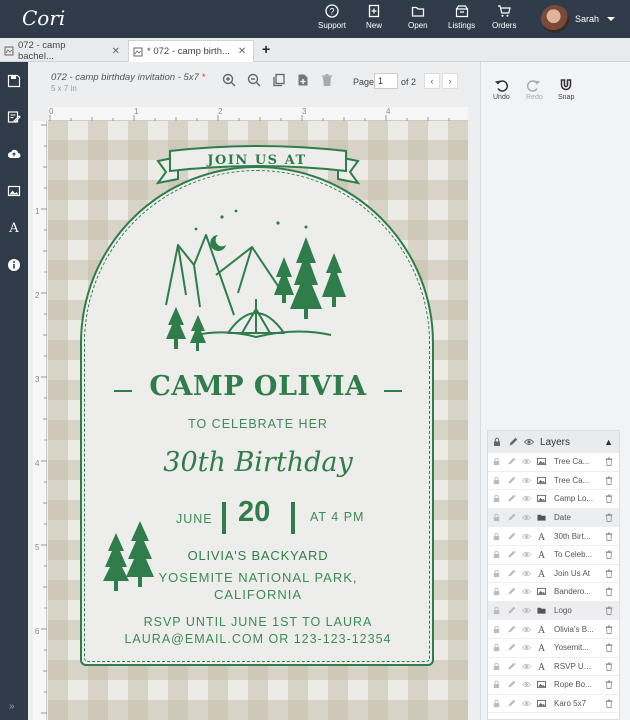 This screenshot has width=630, height=720. What do you see at coordinates (608, 442) in the screenshot?
I see `chevron-up-icon: ▲` at bounding box center [608, 442].